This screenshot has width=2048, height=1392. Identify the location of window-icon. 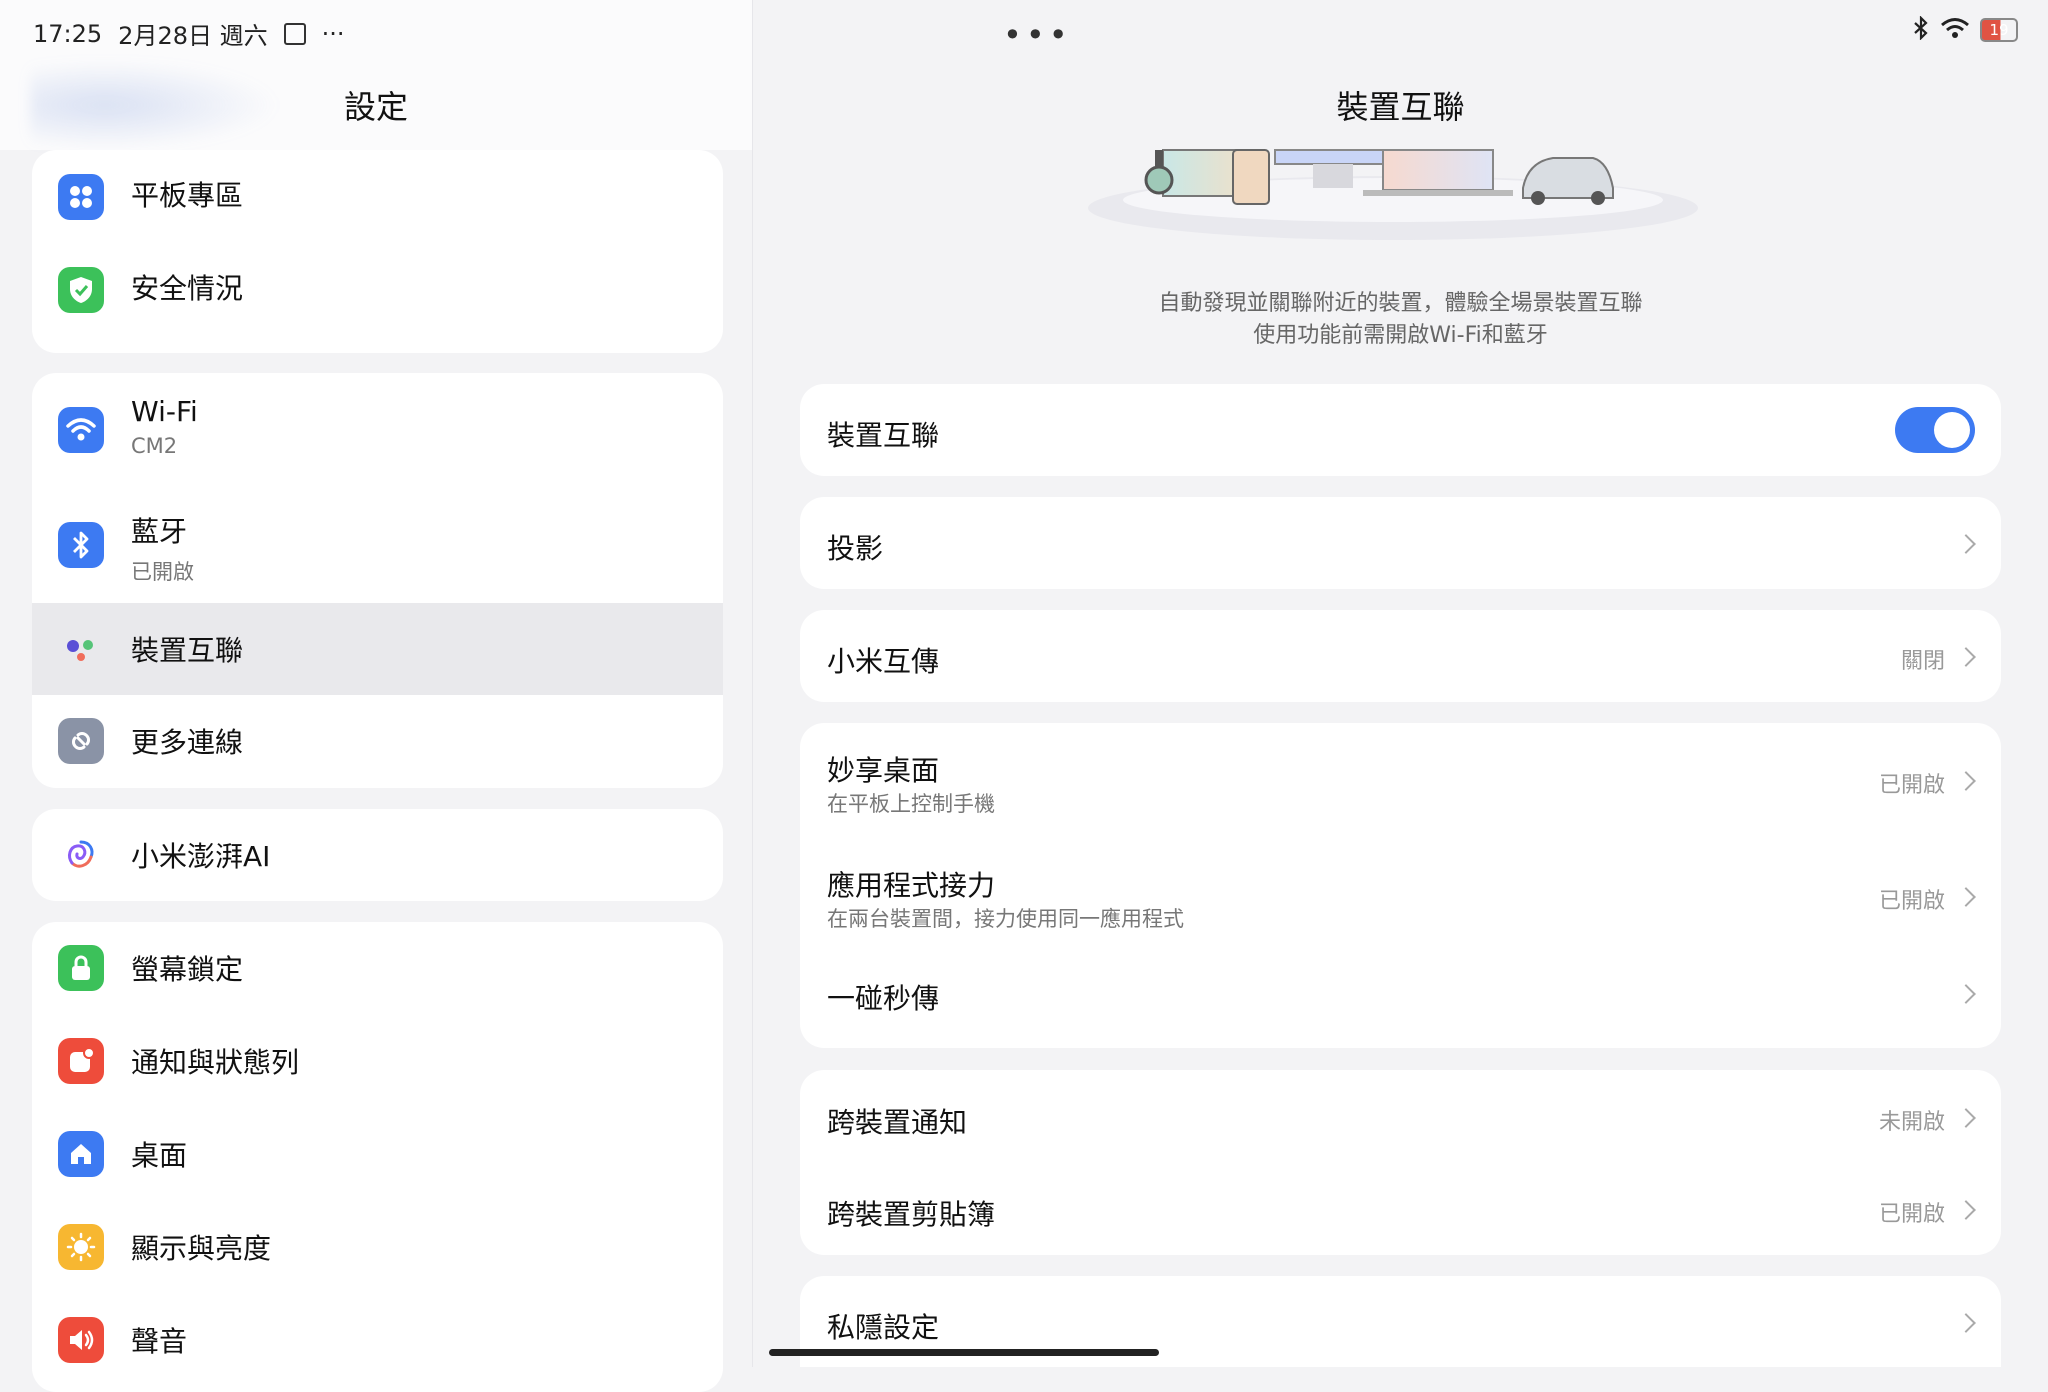
(294, 33).